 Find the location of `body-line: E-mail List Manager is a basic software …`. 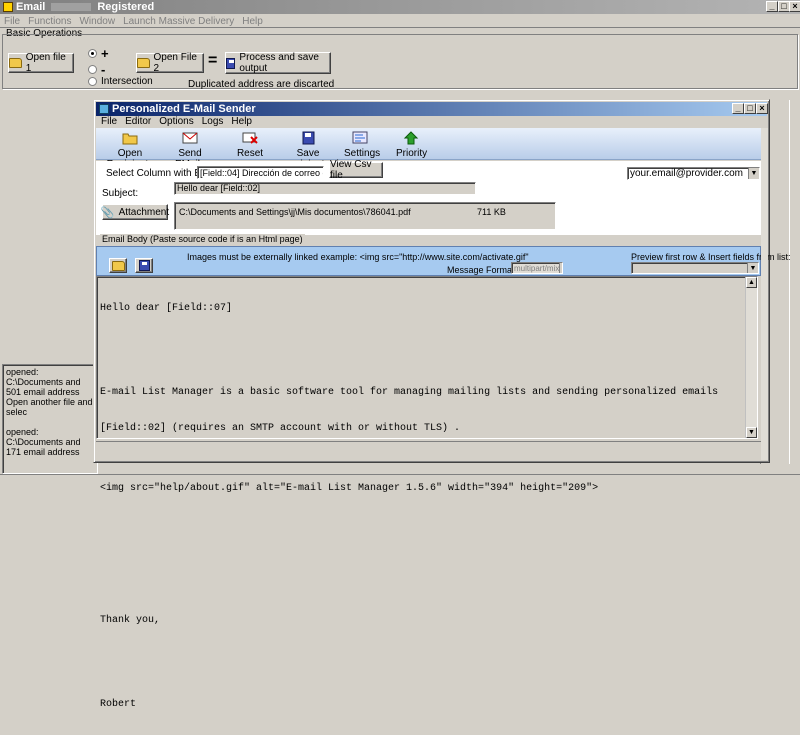

body-line: E-mail List Manager is a basic software … is located at coordinates (409, 392).